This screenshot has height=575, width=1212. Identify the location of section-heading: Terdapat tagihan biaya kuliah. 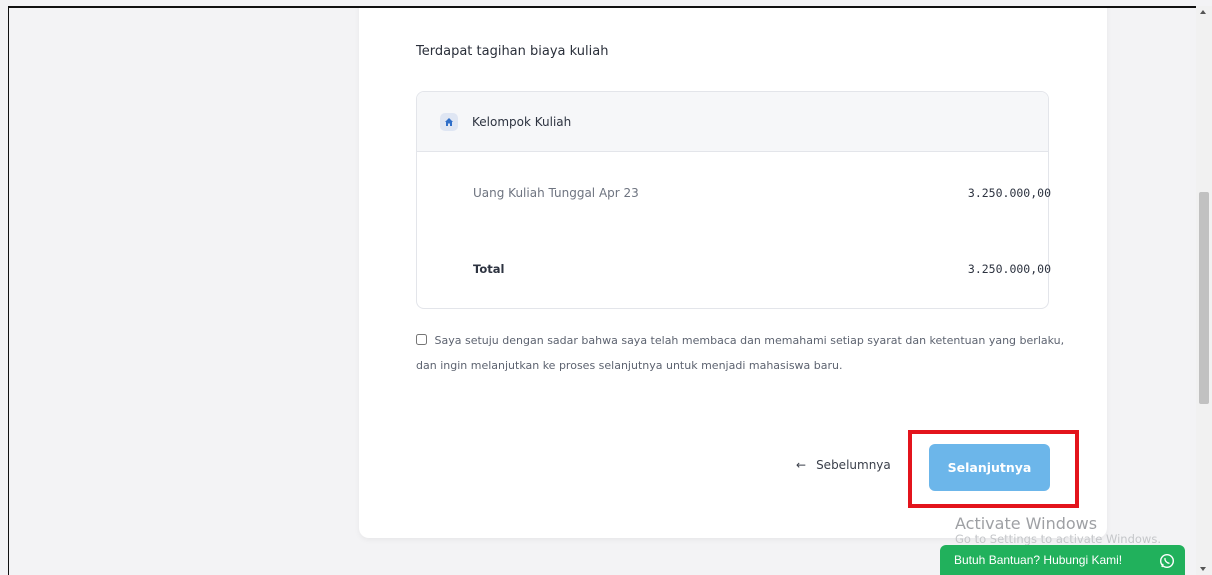
(512, 51).